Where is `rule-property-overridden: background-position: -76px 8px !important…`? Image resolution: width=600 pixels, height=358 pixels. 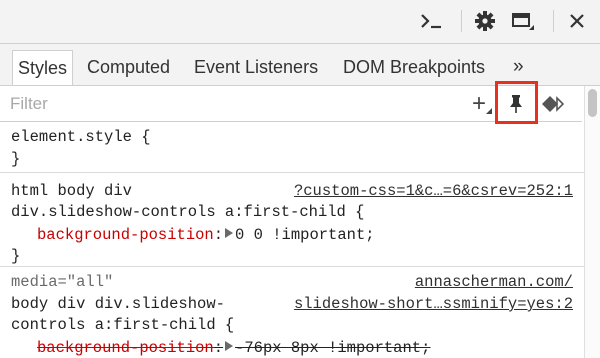
rule-property-overridden: background-position: -76px 8px !important… is located at coordinates (233, 348).